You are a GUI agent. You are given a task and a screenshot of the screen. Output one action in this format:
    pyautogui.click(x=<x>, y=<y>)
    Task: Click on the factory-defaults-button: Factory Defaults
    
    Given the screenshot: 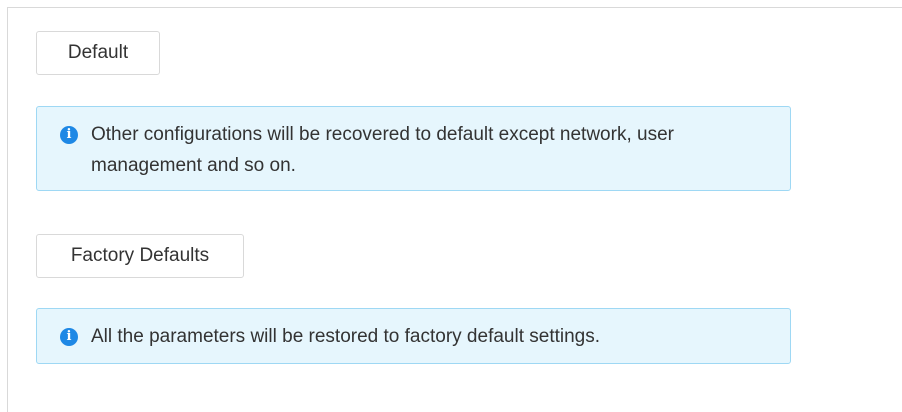 What is the action you would take?
    pyautogui.click(x=140, y=256)
    